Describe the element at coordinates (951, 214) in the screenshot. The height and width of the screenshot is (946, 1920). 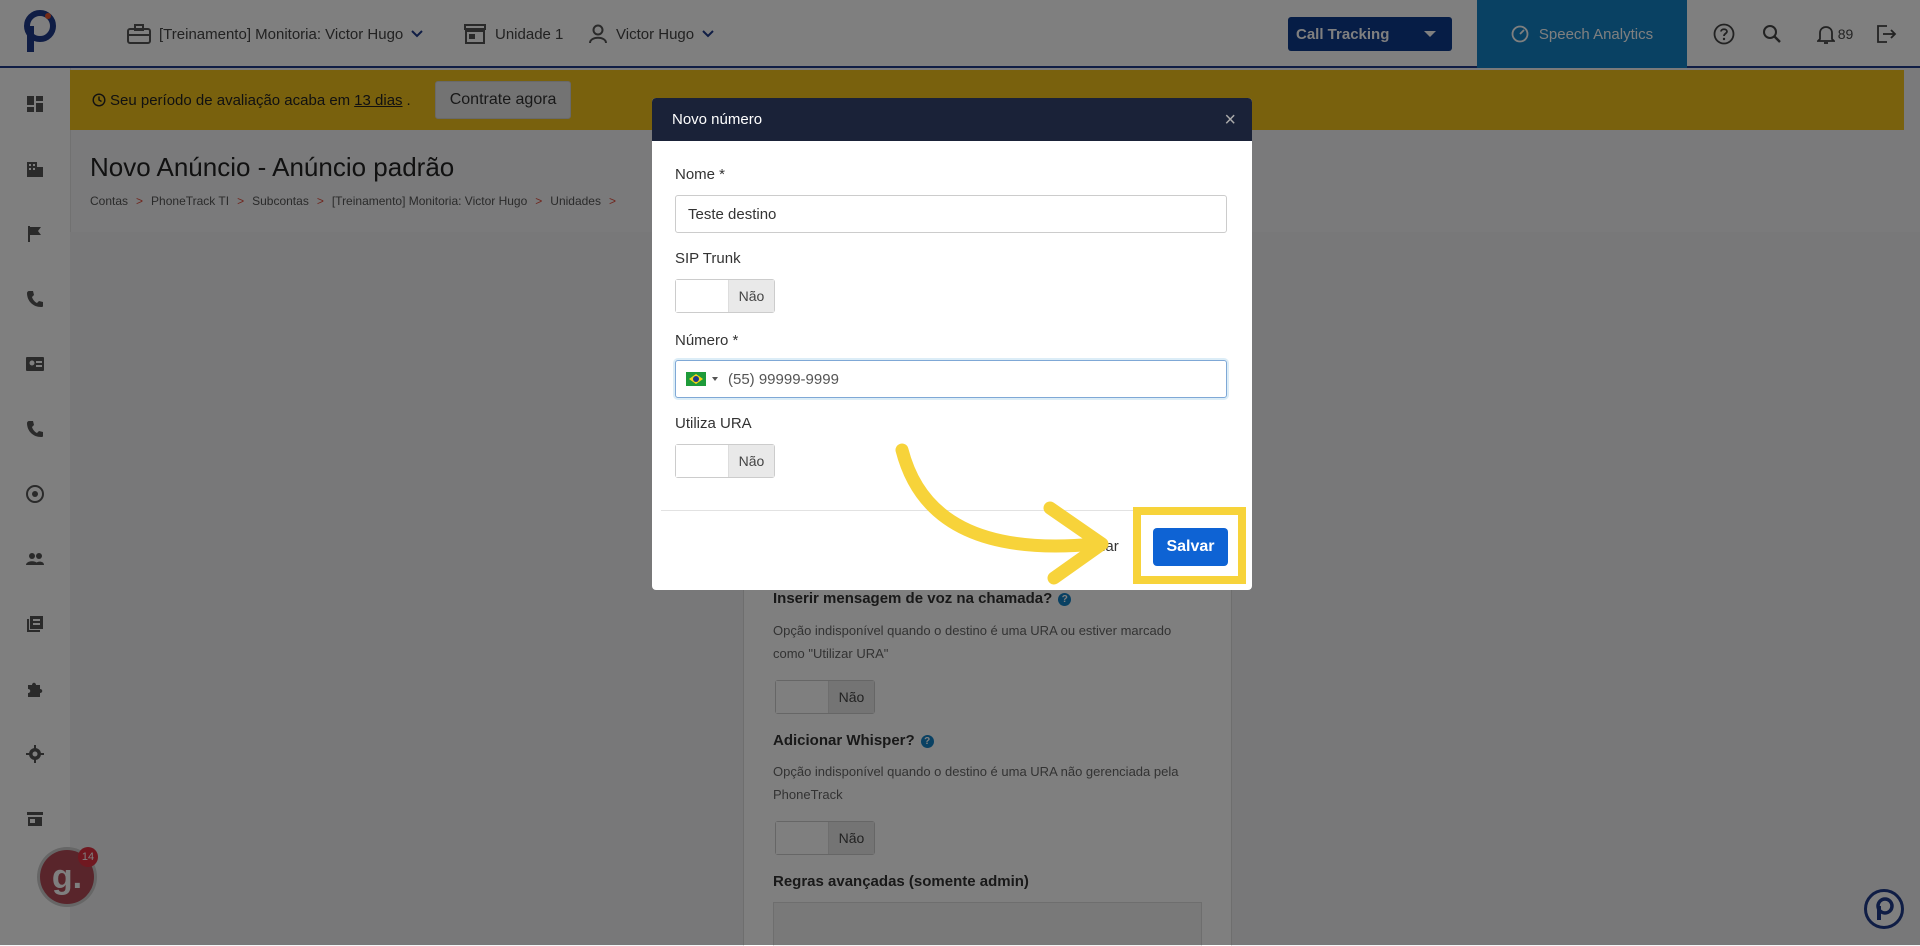
I see `name-field: Teste destino` at that location.